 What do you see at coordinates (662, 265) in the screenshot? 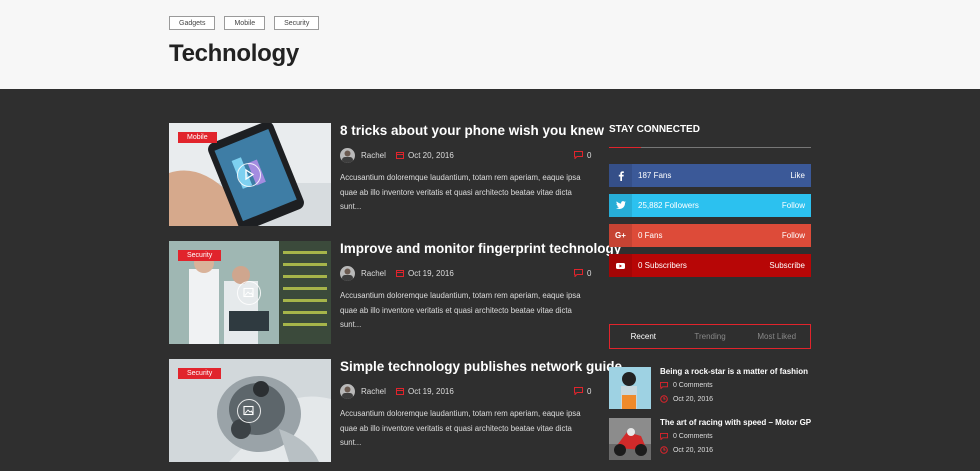
I see `social-count: 0 Subscribers` at bounding box center [662, 265].